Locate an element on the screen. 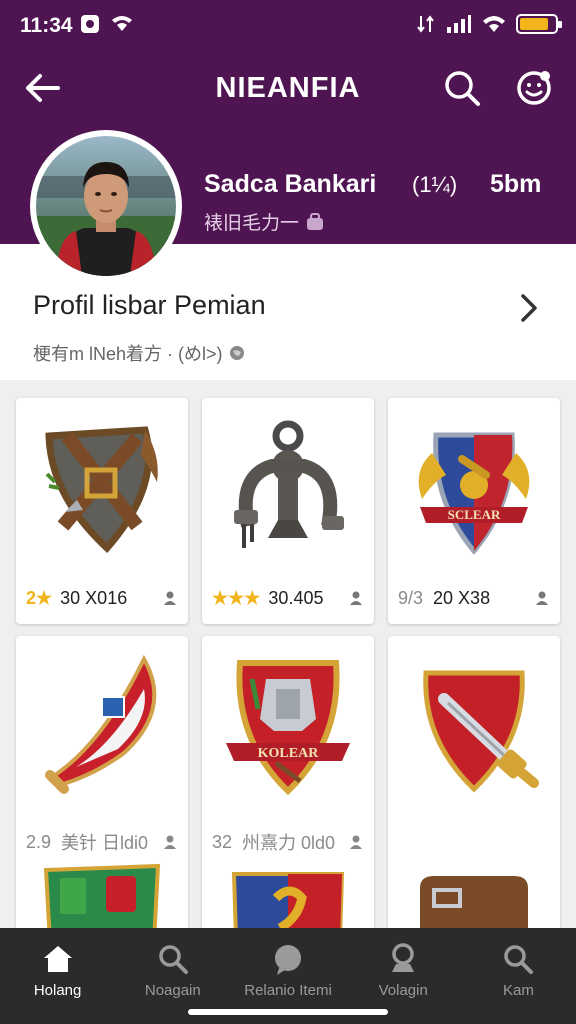  avatar is located at coordinates (106, 206).